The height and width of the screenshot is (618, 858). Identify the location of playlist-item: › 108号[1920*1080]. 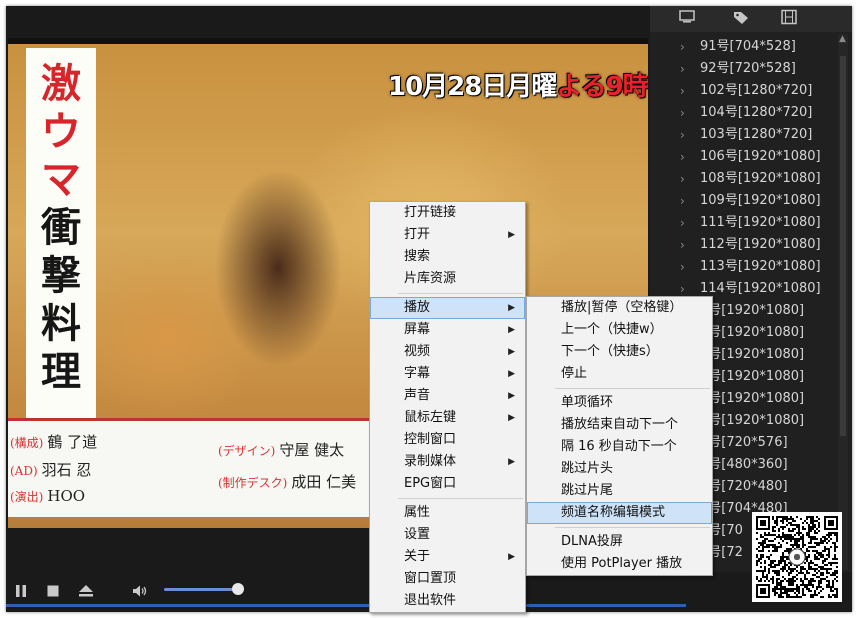
(745, 179).